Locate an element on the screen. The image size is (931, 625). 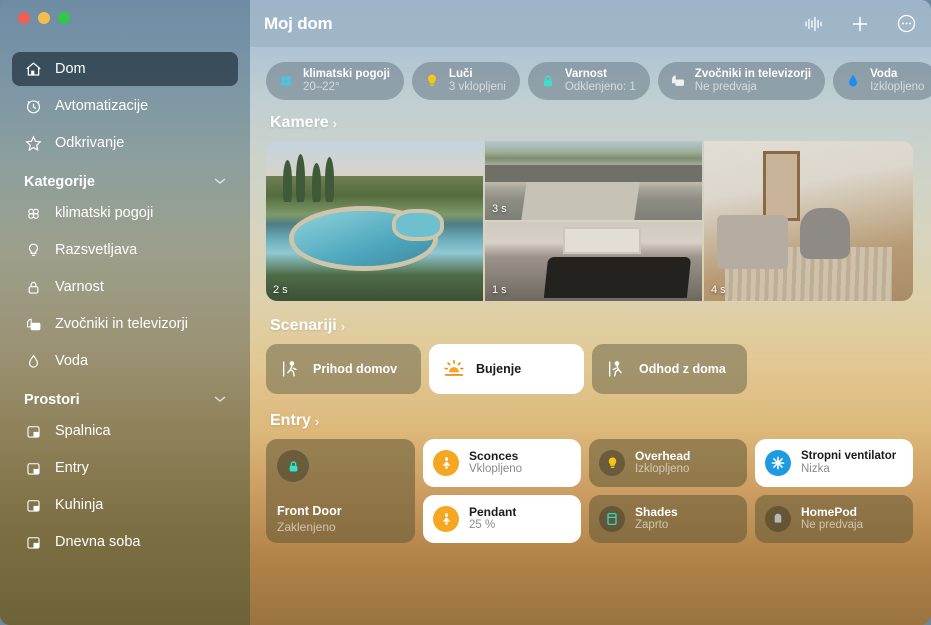
accessory-name: Shades is located at coordinates (656, 512).